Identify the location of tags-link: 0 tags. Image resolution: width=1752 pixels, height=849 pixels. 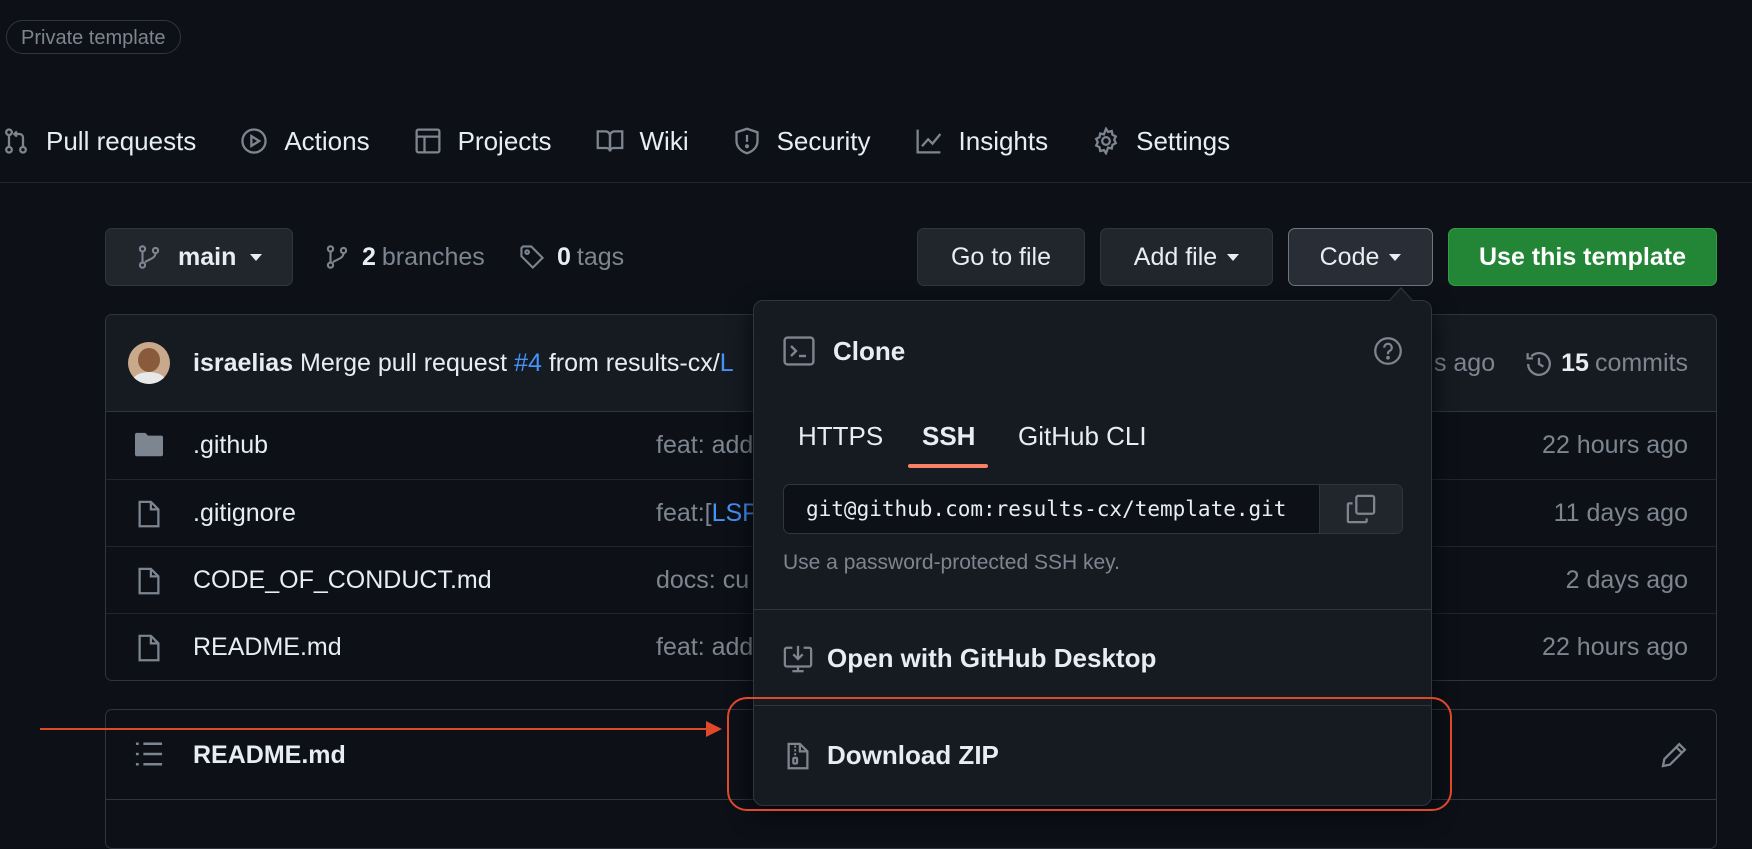
(571, 257).